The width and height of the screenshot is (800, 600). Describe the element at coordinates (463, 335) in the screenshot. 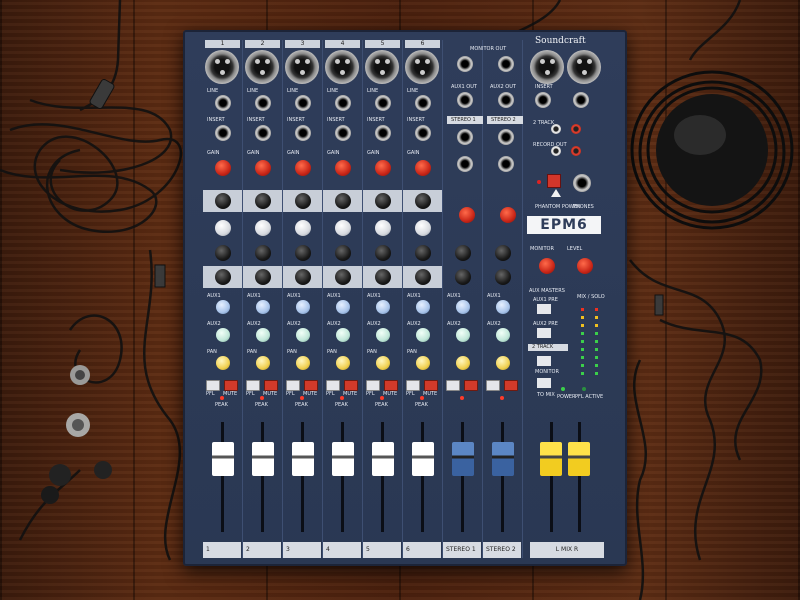

I see `stereo-1-aux2-knob` at that location.